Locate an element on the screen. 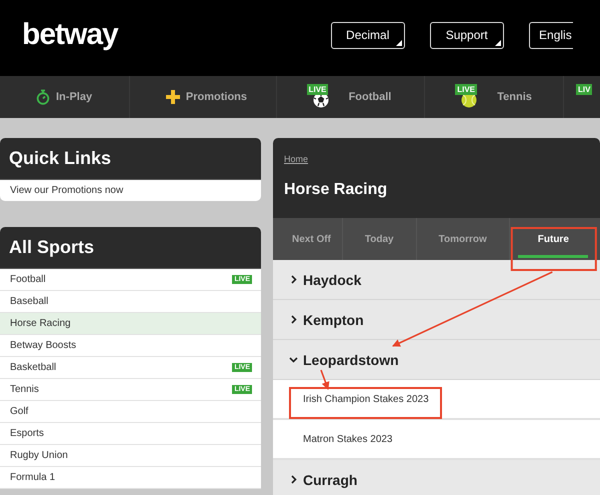 The image size is (600, 495). nav-link: In-Play is located at coordinates (74, 97).